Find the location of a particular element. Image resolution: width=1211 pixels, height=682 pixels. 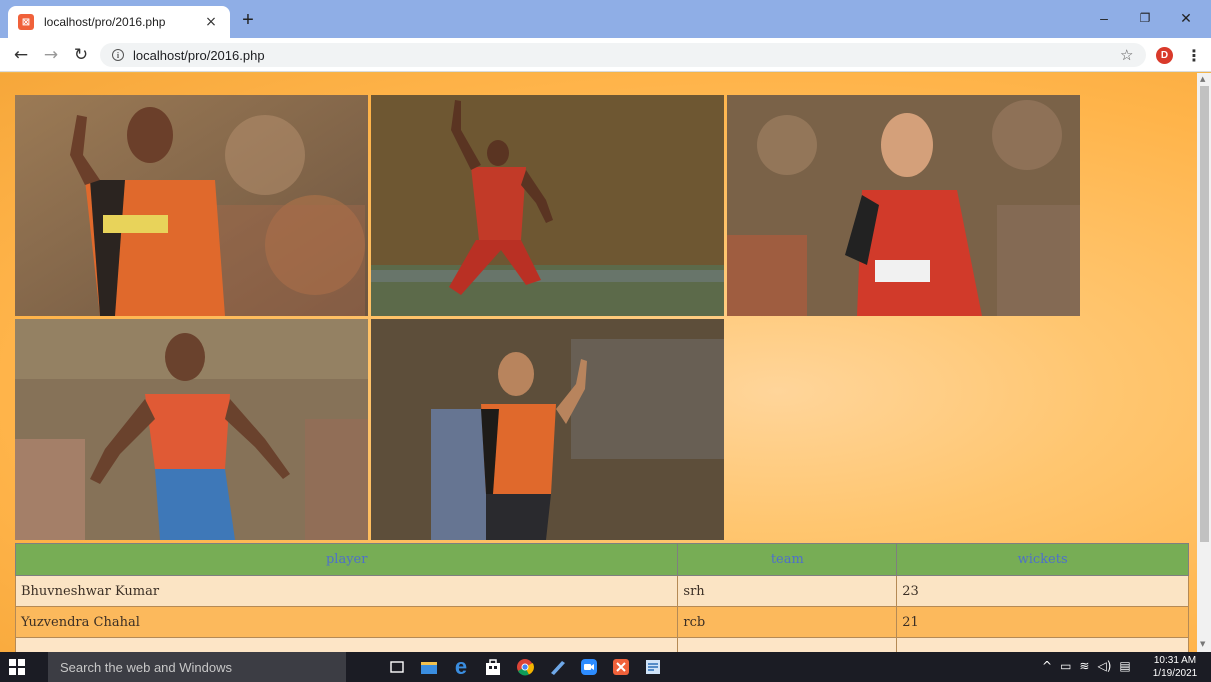

minimize-button: – is located at coordinates (1104, 18).